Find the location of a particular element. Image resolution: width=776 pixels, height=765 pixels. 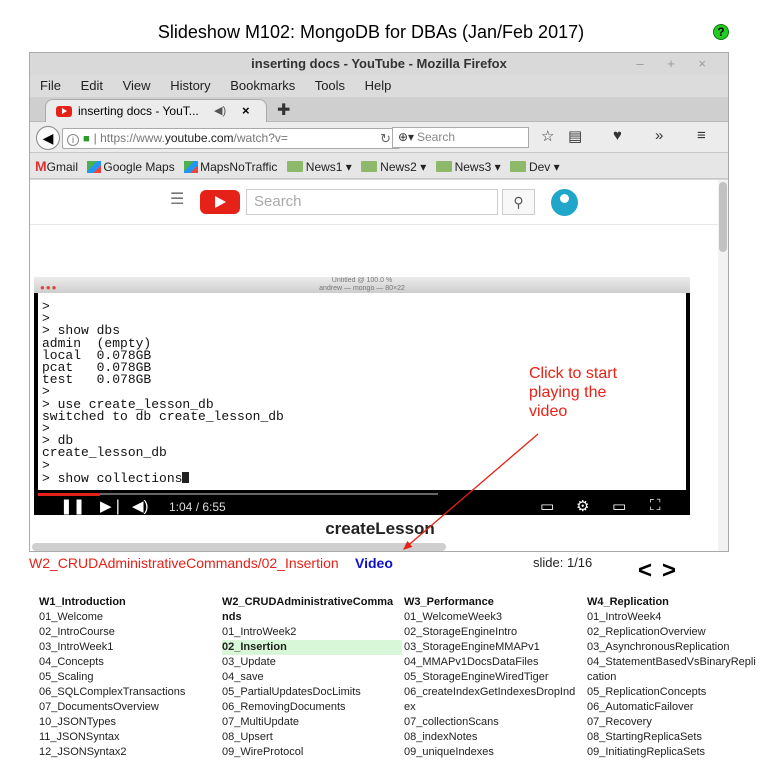

pocket-icon: ♥ is located at coordinates (617, 135).